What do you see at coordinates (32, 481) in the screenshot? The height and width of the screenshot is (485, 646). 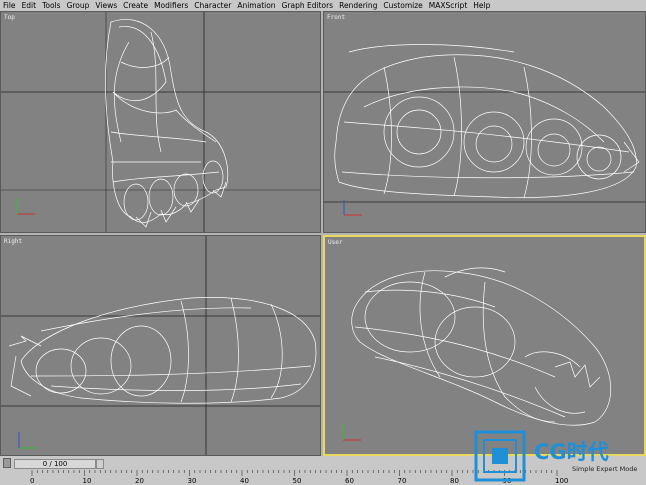 I see `ruler-tick-label: 0` at bounding box center [32, 481].